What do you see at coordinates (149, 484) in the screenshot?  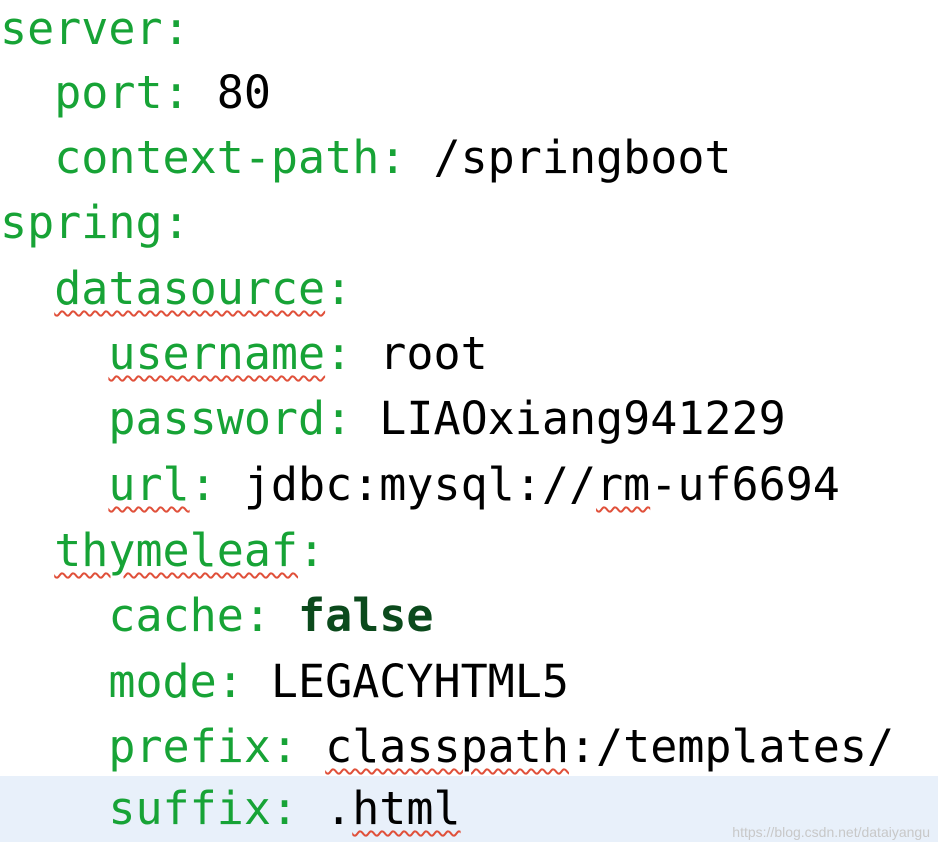 I see `yaml-key-spellcheck: url` at bounding box center [149, 484].